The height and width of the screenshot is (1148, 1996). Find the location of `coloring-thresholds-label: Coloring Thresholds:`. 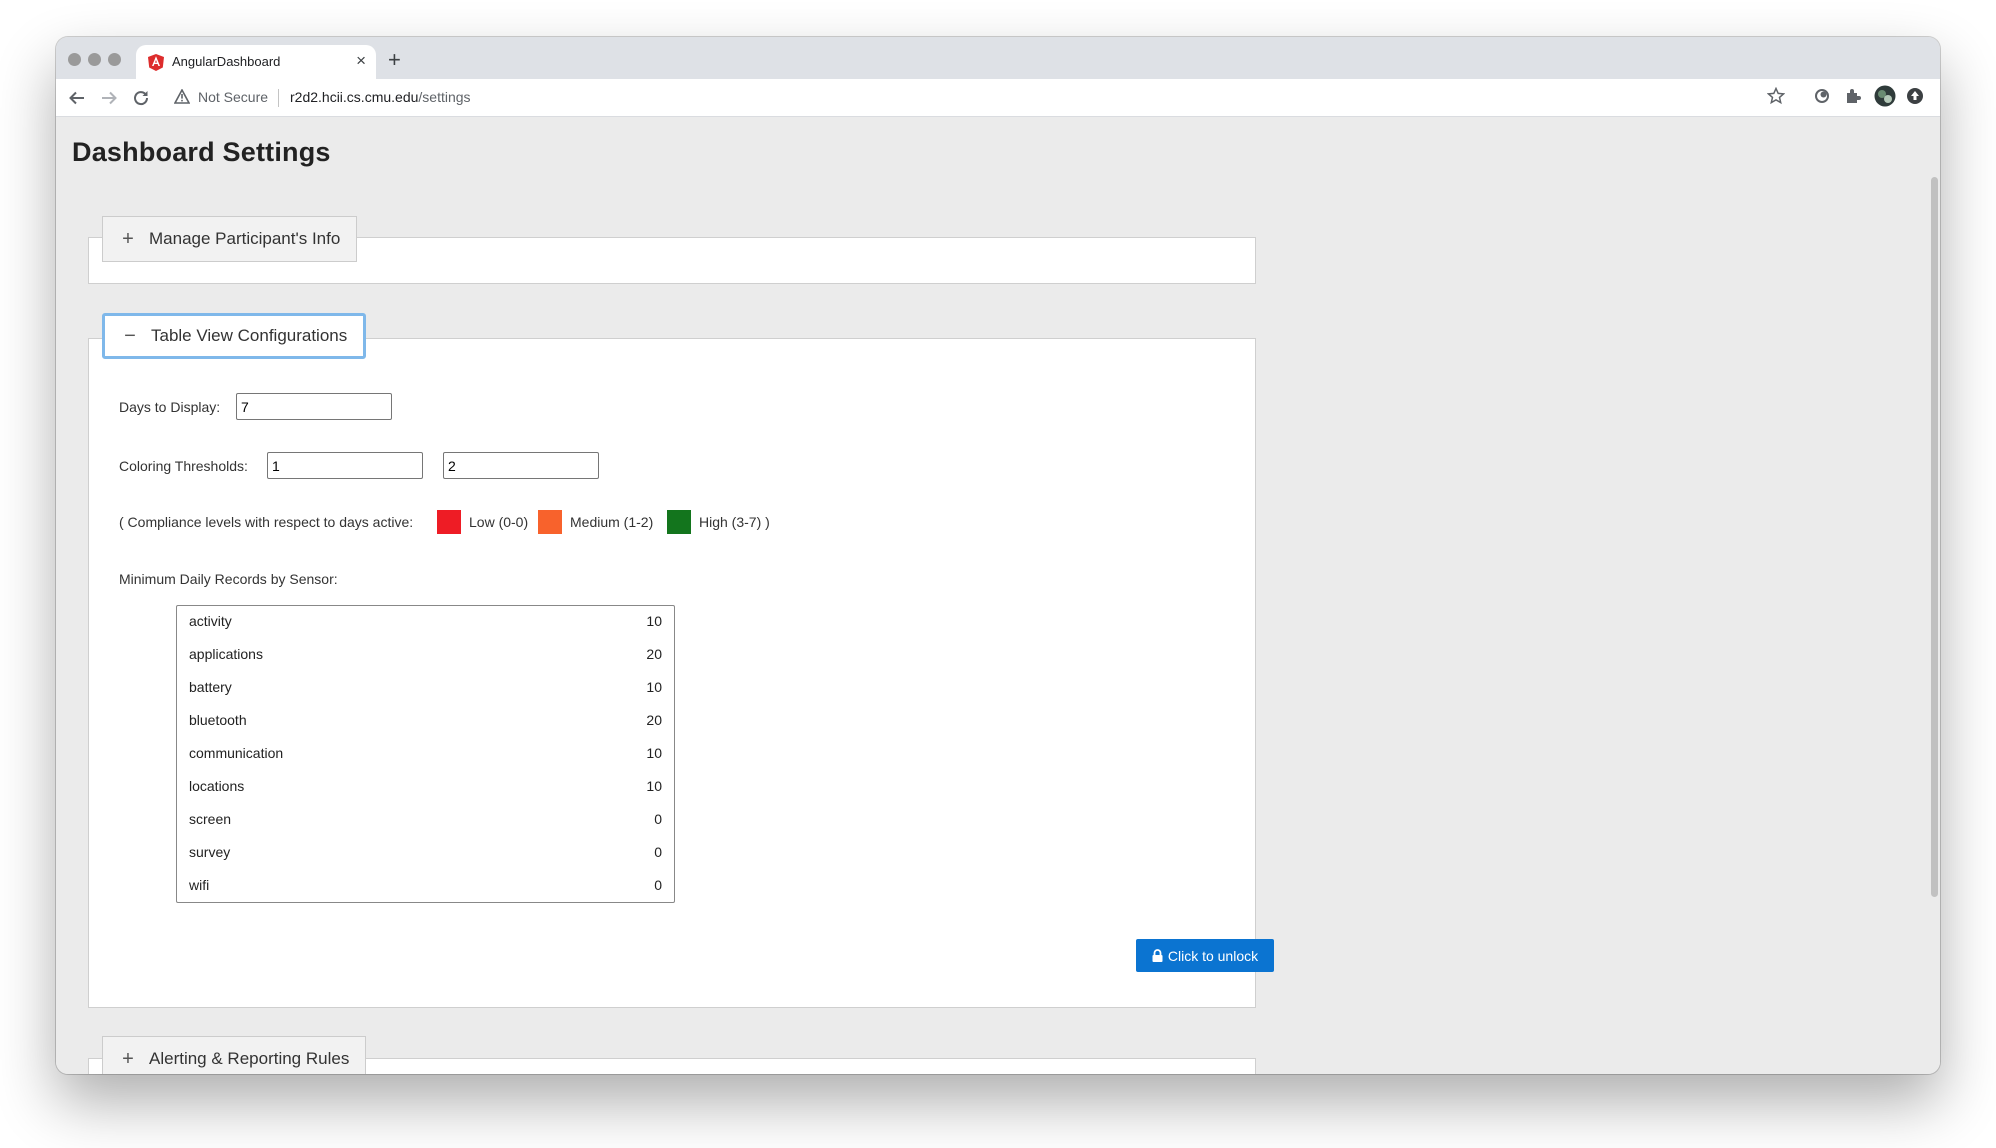

coloring-thresholds-label: Coloring Thresholds: is located at coordinates (183, 466).